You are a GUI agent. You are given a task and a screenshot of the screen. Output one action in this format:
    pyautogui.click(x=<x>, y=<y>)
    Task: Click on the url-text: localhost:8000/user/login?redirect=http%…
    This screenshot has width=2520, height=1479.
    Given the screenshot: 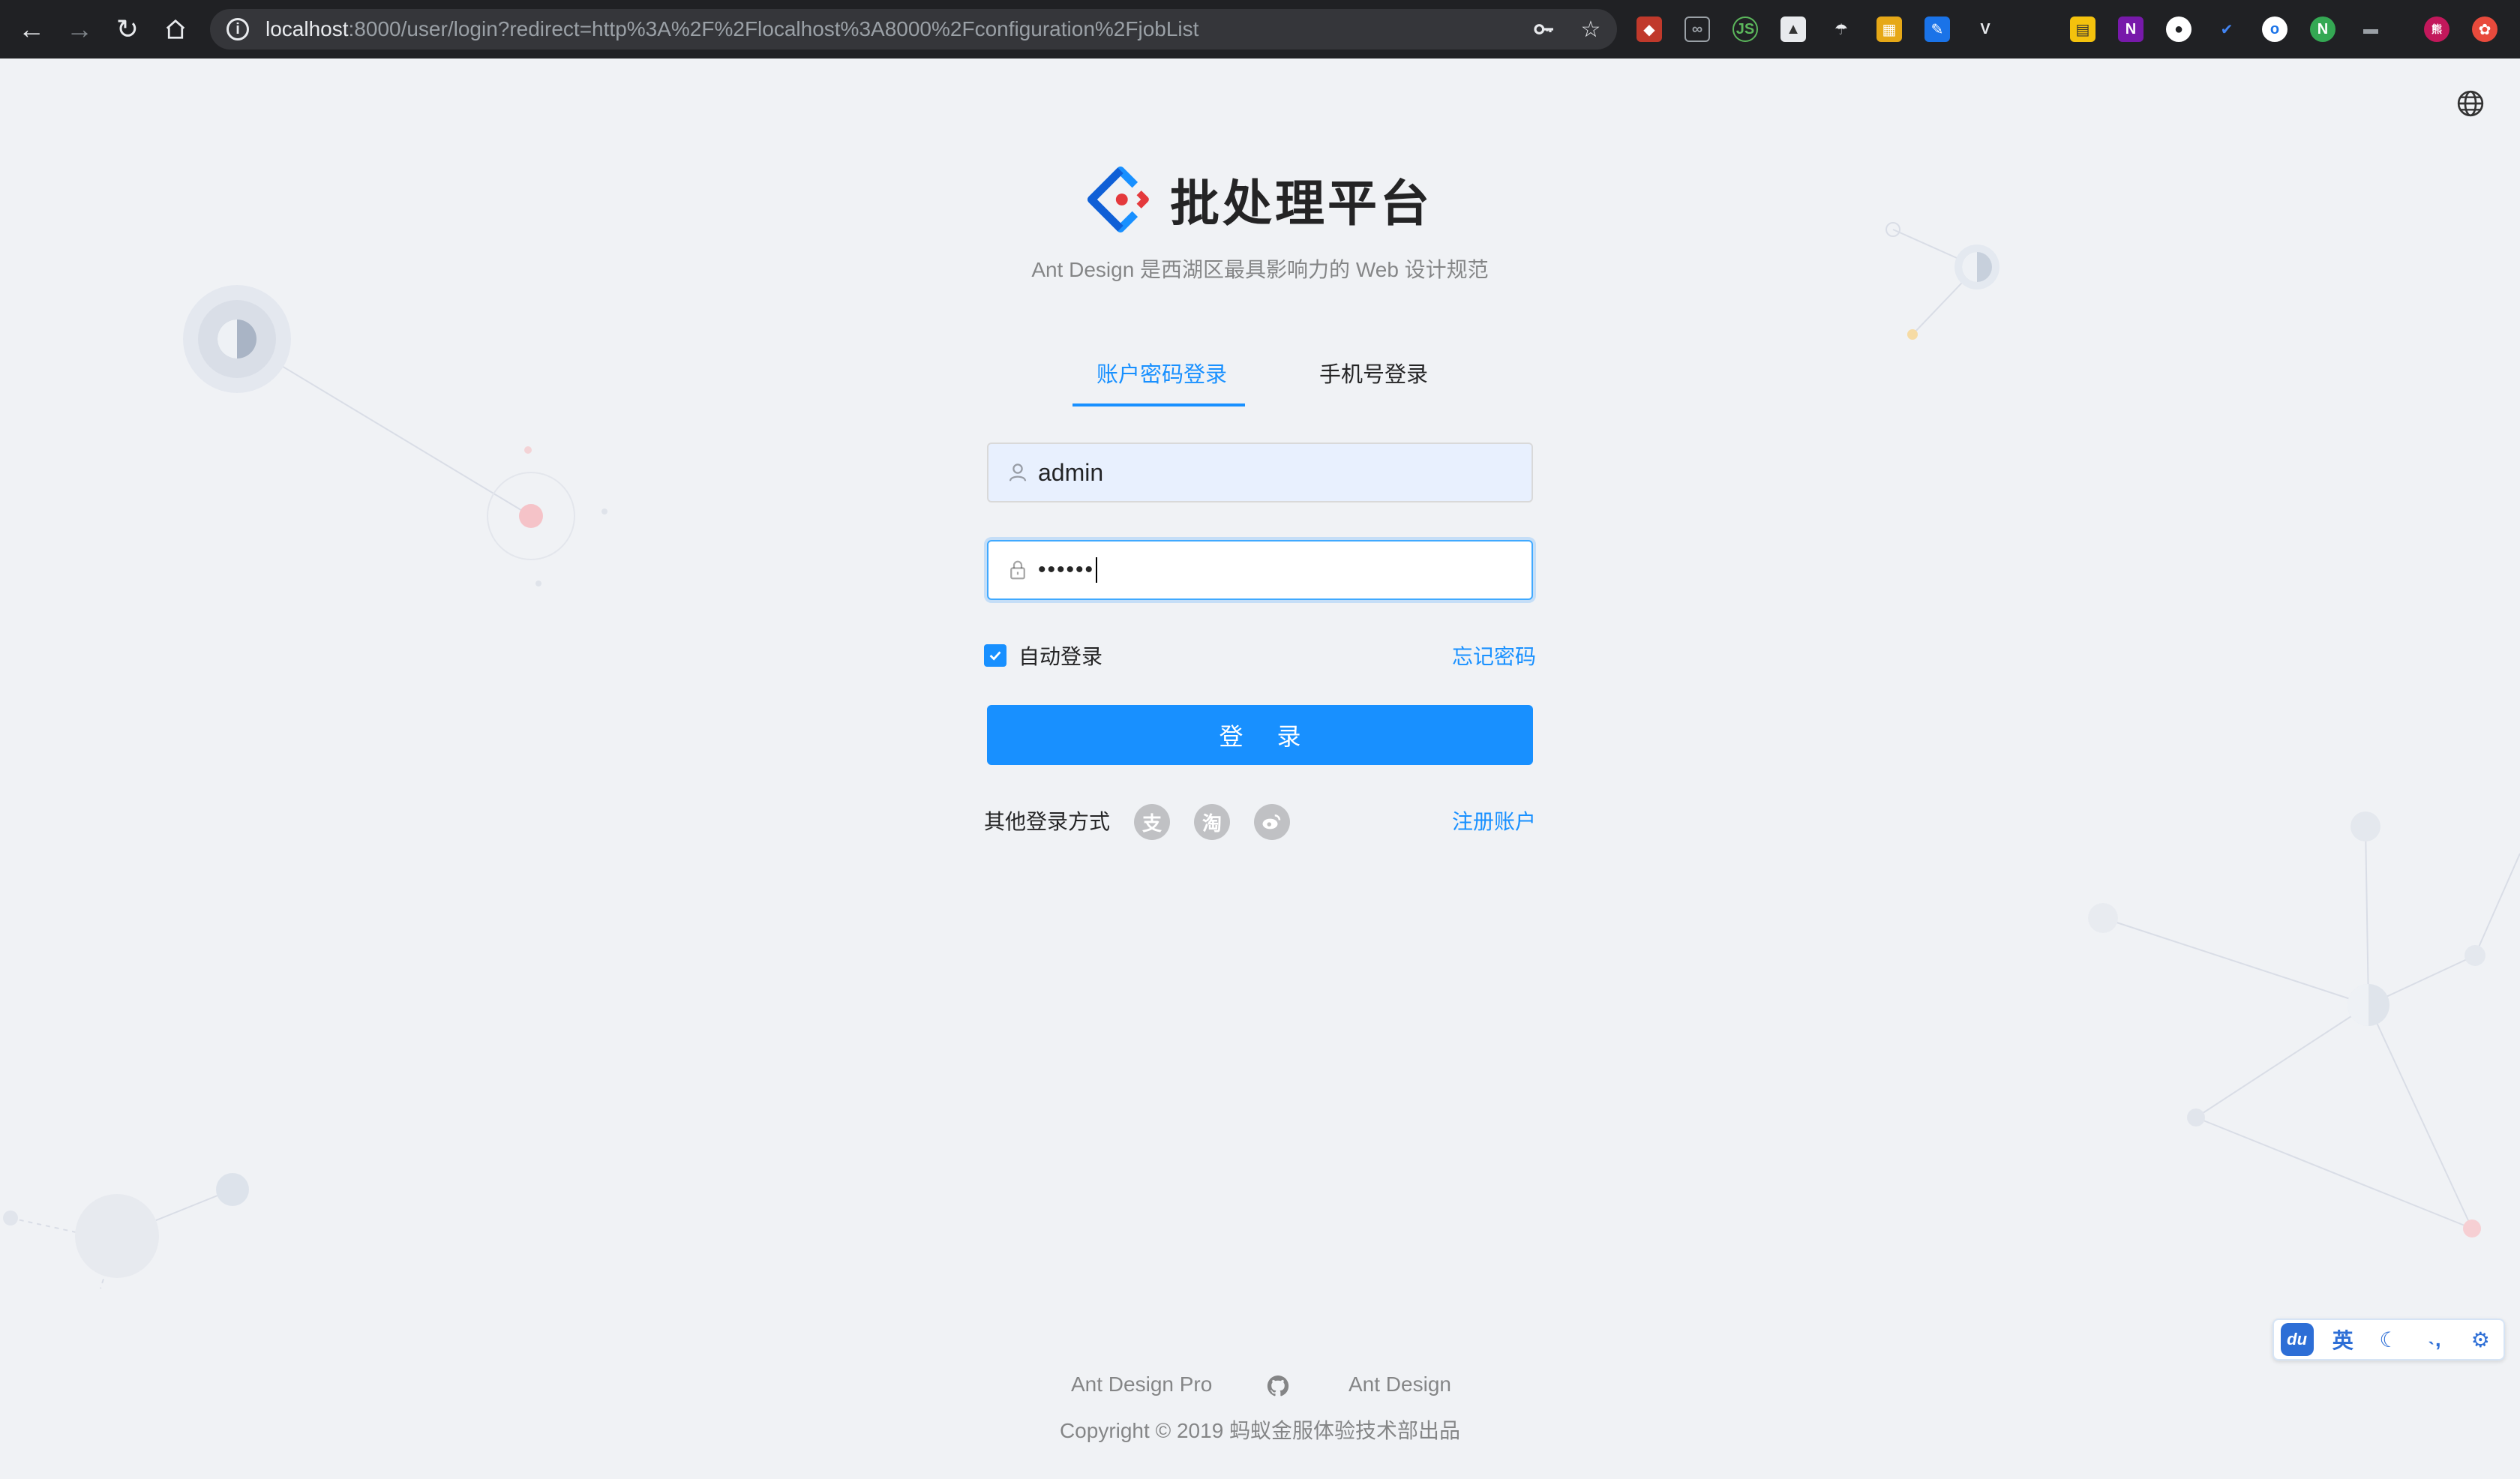 What is the action you would take?
    pyautogui.click(x=732, y=28)
    